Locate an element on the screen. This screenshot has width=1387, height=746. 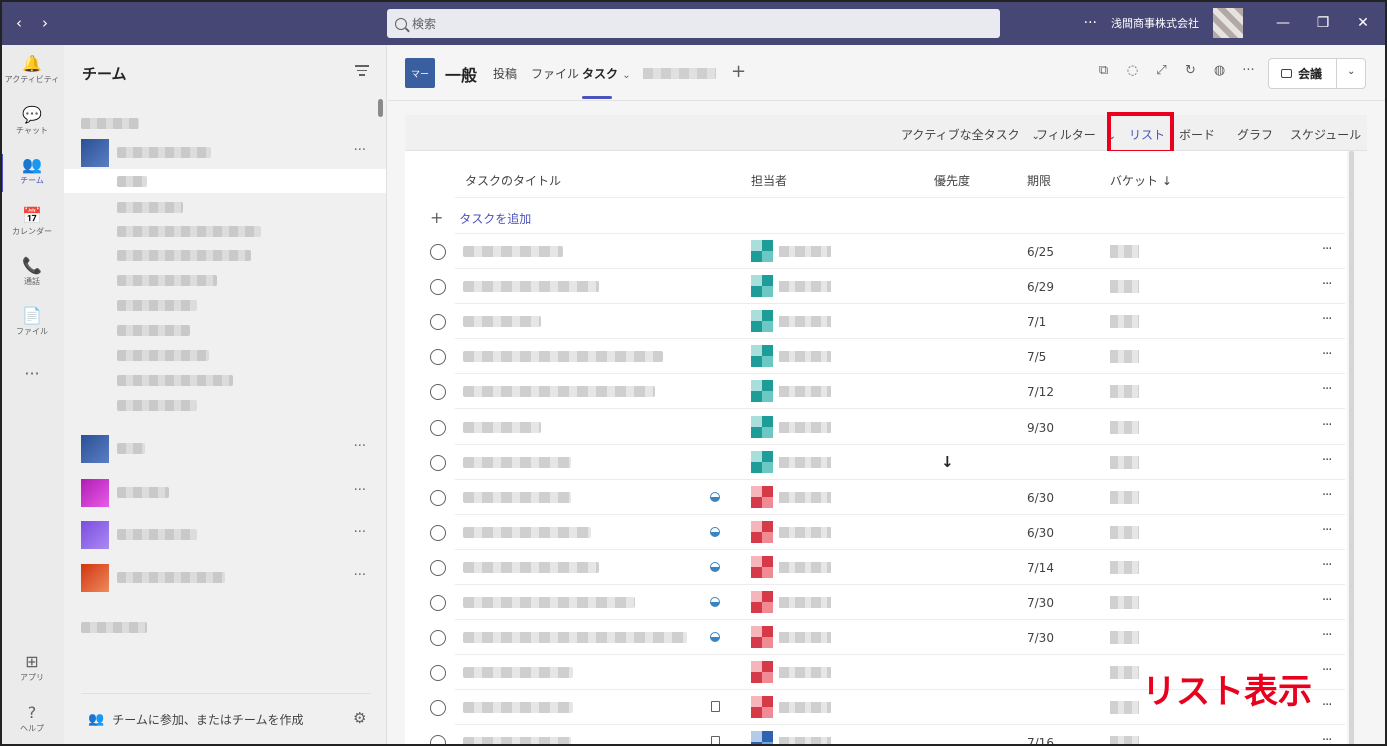
gear-icon: ⚙ is located at coordinates (359, 718).